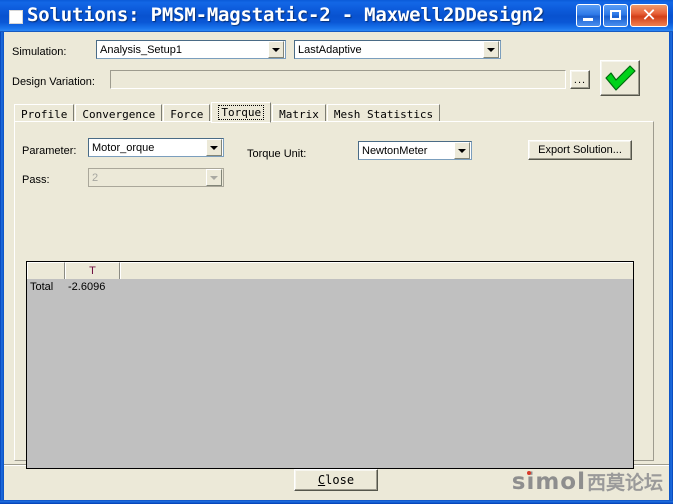  What do you see at coordinates (87, 287) in the screenshot?
I see `table-cell-t-value: -2.6096` at bounding box center [87, 287].